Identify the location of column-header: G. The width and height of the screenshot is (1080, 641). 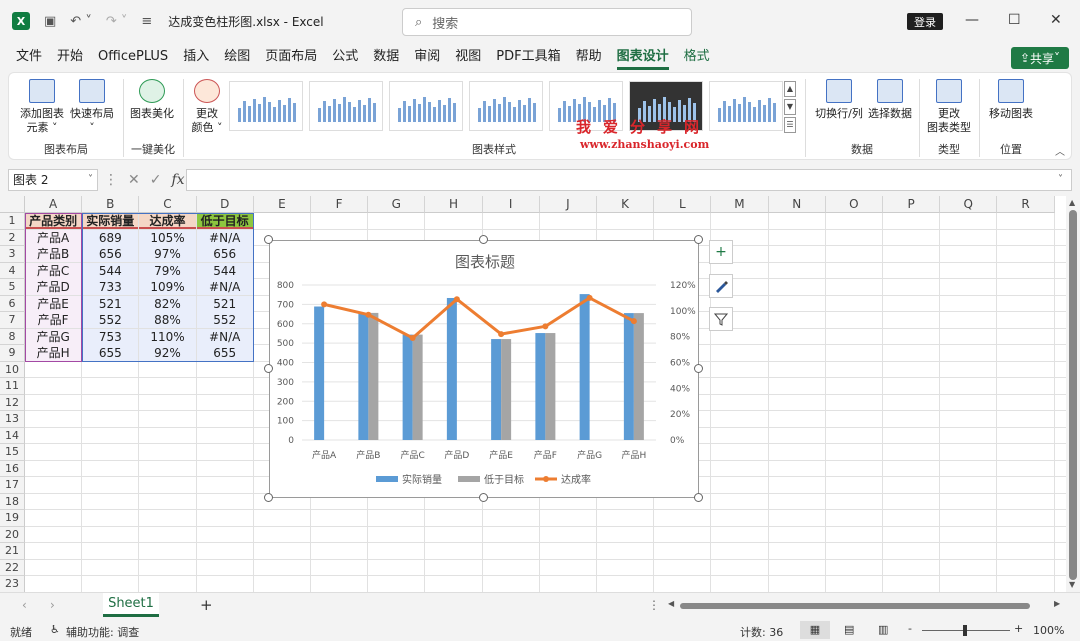
(397, 204).